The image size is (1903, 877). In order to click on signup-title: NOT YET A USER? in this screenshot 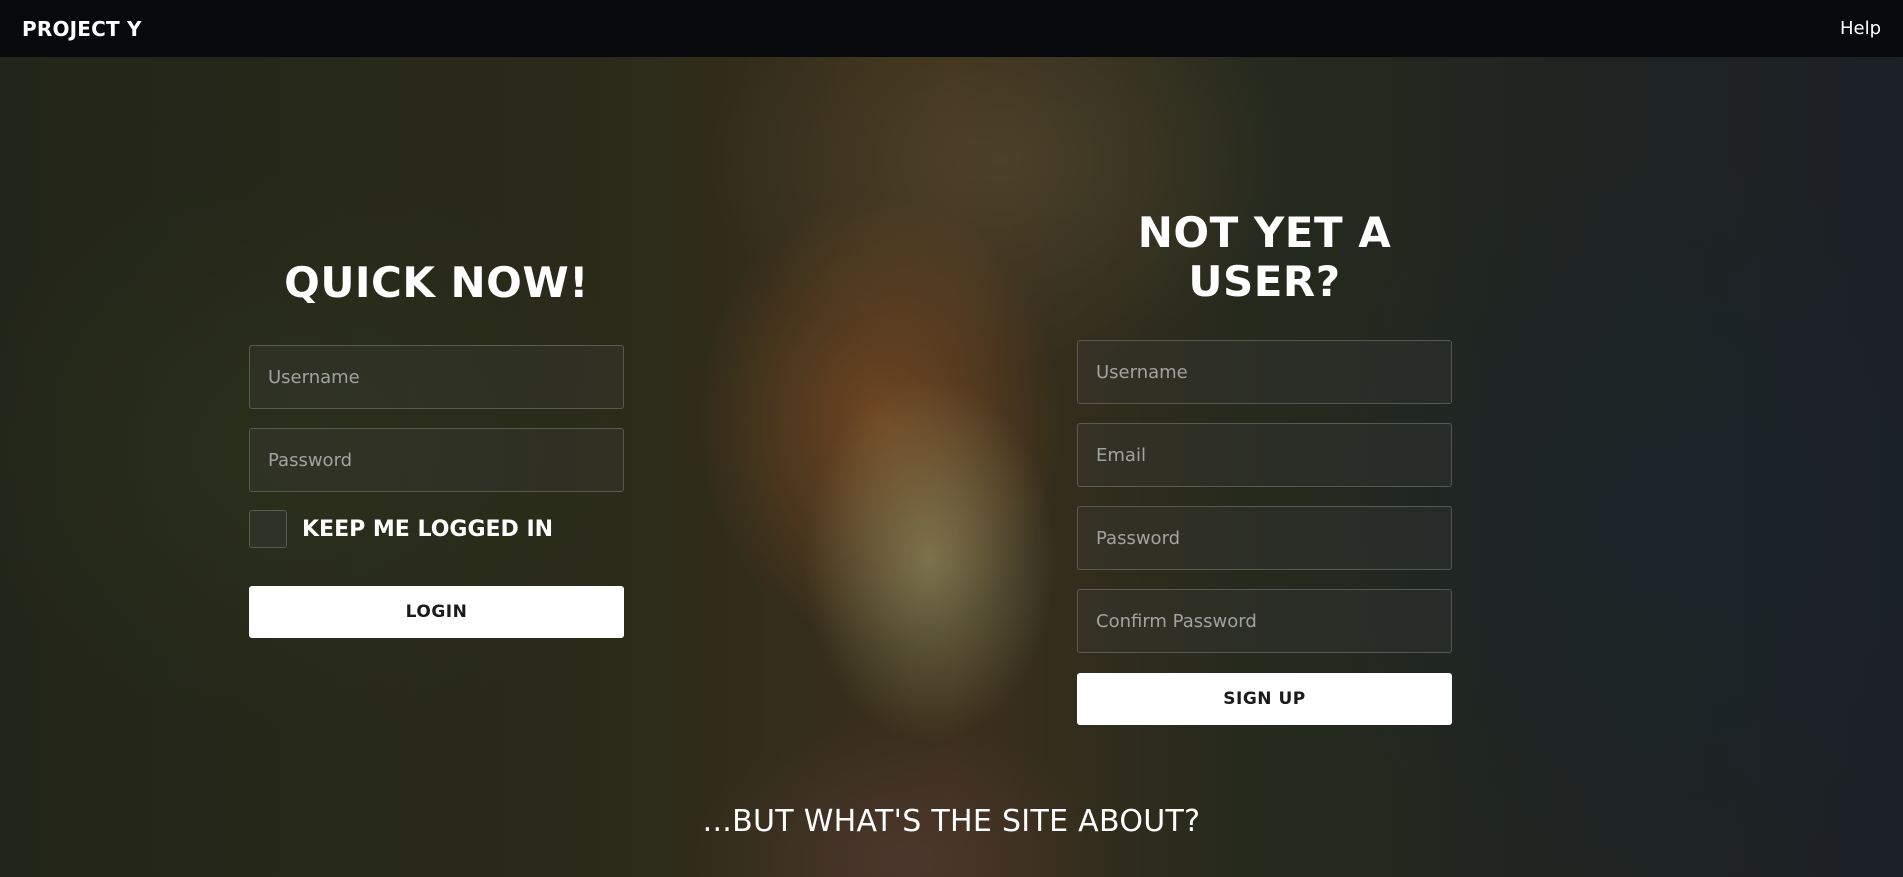, I will do `click(1264, 257)`.